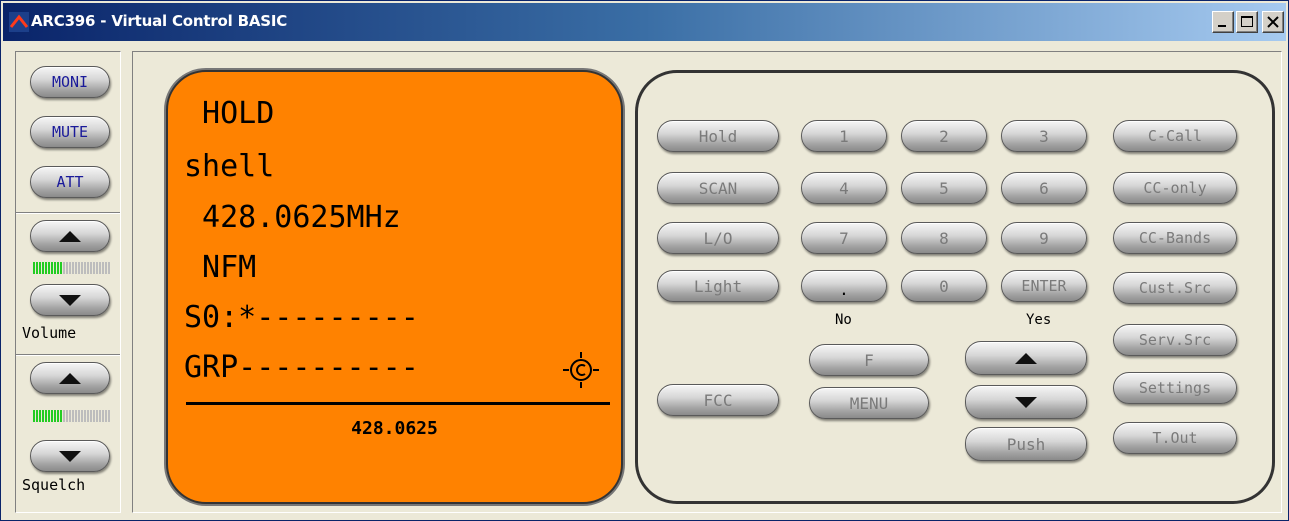 The width and height of the screenshot is (1289, 521). What do you see at coordinates (1044, 136) in the screenshot?
I see `key-3-button: 3` at bounding box center [1044, 136].